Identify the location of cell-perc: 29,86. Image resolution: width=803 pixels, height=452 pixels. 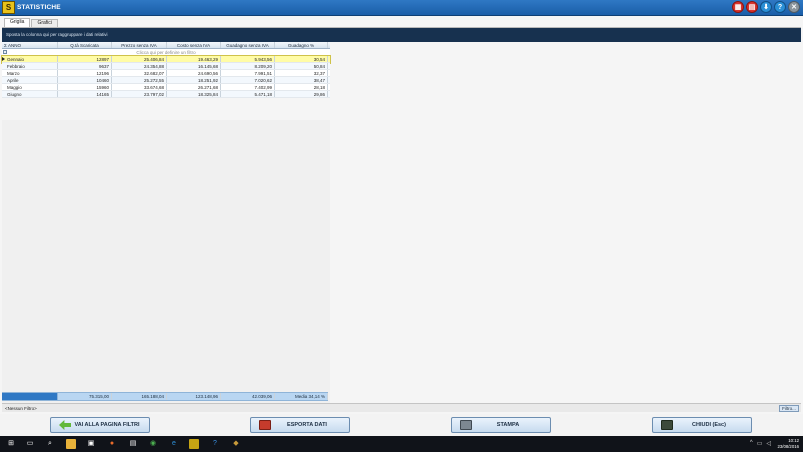
(301, 94).